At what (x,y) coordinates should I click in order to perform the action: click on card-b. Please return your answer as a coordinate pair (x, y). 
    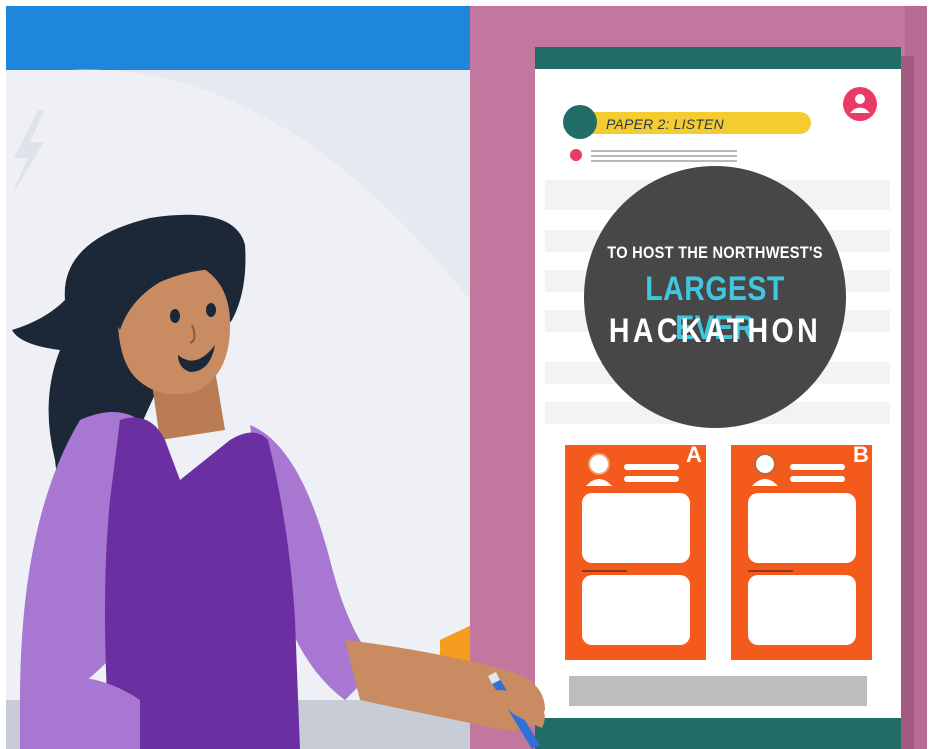
    Looking at the image, I should click on (801, 552).